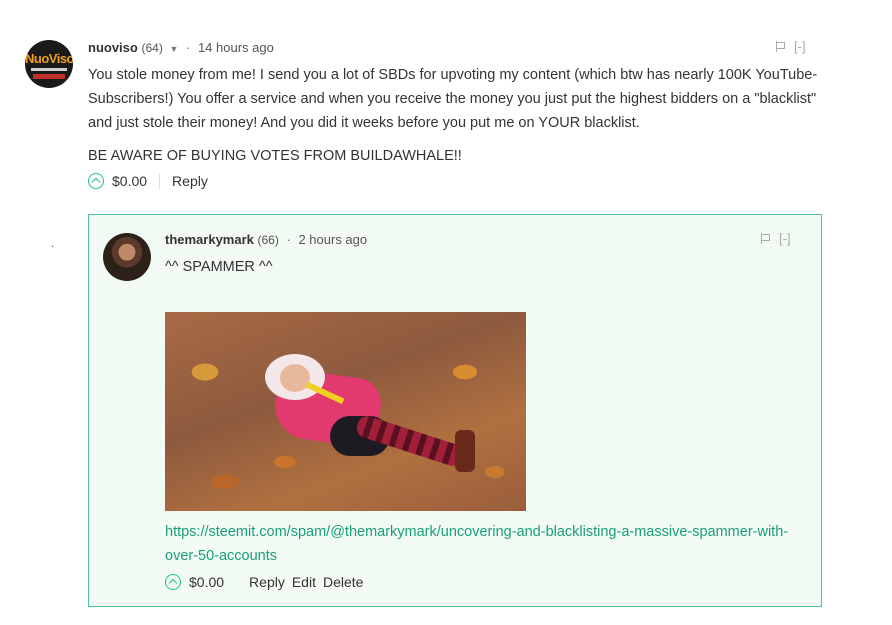 Image resolution: width=892 pixels, height=625 pixels. What do you see at coordinates (173, 49) in the screenshot?
I see `chevron-down-icon: ▼` at bounding box center [173, 49].